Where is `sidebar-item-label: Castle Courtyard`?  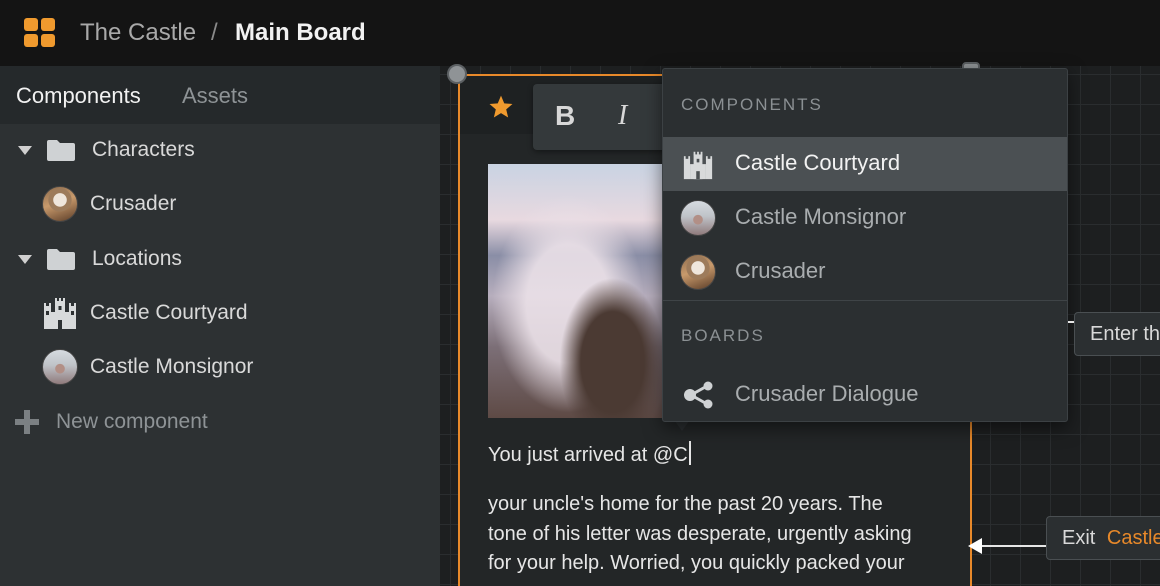
sidebar-item-label: Castle Courtyard is located at coordinates (169, 312).